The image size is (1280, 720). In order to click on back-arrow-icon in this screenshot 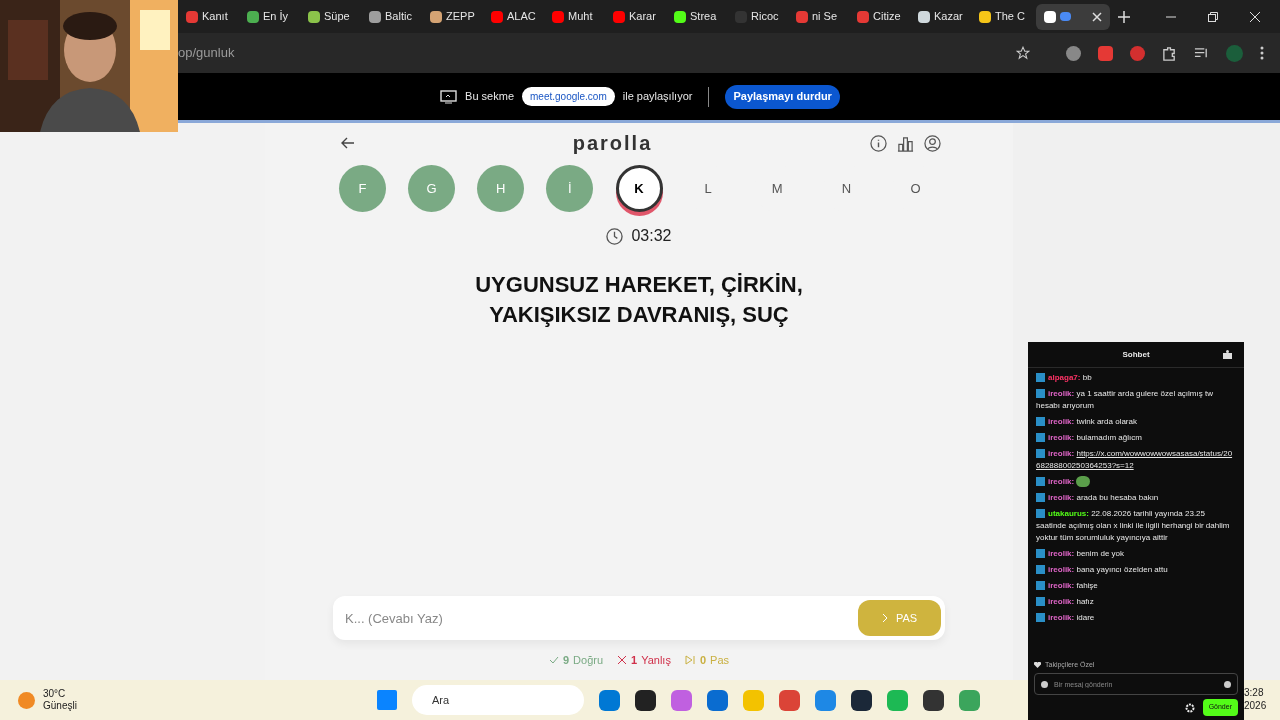, I will do `click(348, 143)`.